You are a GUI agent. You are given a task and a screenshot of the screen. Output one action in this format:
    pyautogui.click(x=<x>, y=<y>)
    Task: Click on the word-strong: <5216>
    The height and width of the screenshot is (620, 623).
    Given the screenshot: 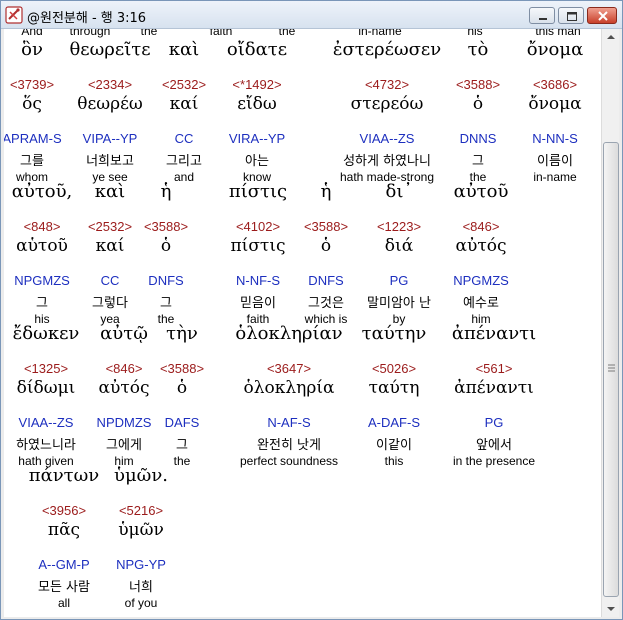 What is the action you would take?
    pyautogui.click(x=141, y=510)
    